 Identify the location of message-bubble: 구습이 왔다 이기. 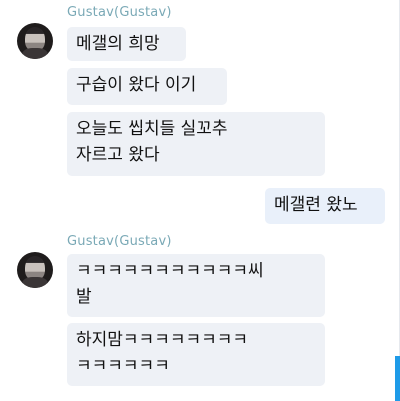
(147, 86).